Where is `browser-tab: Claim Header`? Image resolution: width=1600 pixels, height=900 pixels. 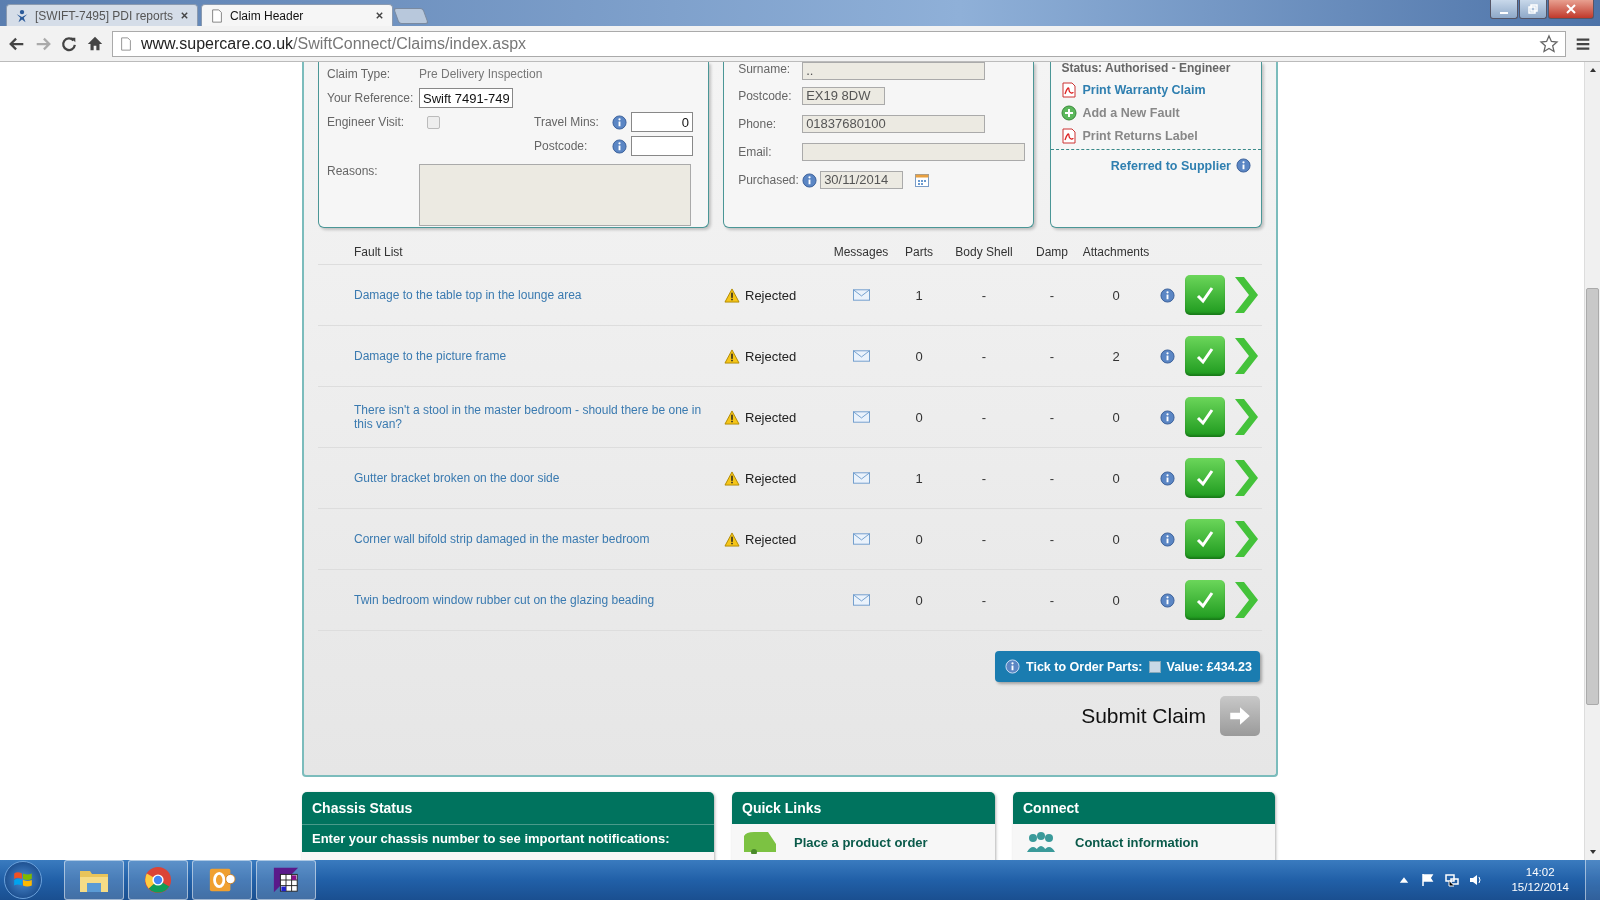 browser-tab: Claim Header is located at coordinates (297, 15).